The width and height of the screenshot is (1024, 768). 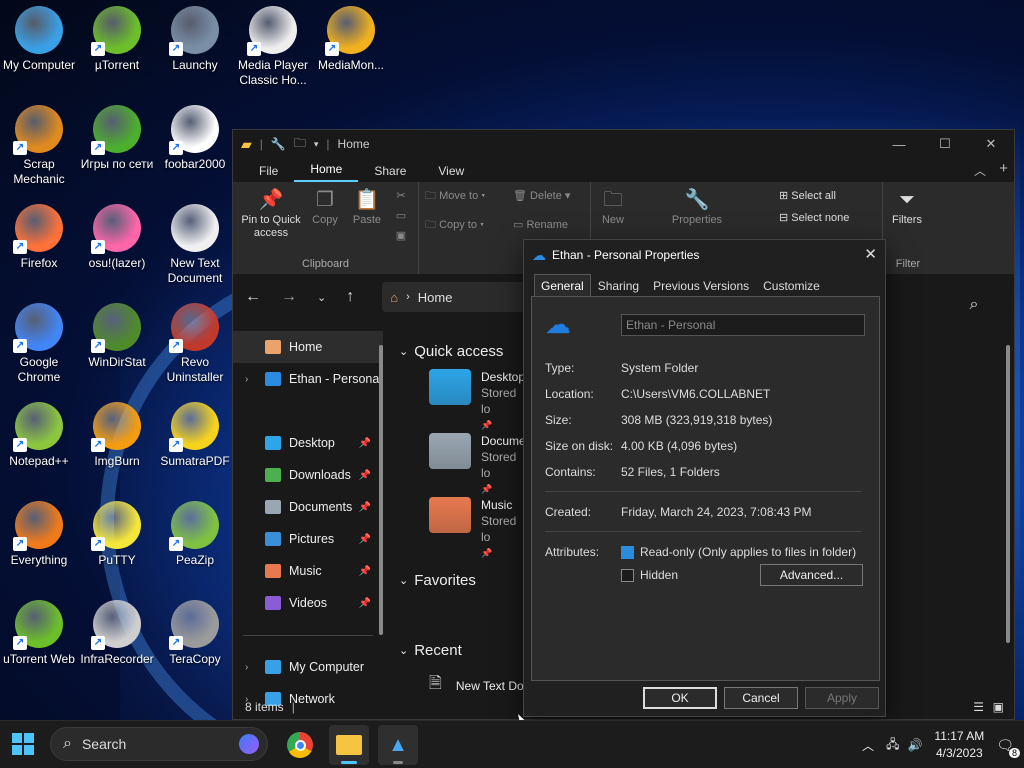 What do you see at coordinates (541, 196) in the screenshot?
I see `delete-button: 🗑 Delete ▾` at bounding box center [541, 196].